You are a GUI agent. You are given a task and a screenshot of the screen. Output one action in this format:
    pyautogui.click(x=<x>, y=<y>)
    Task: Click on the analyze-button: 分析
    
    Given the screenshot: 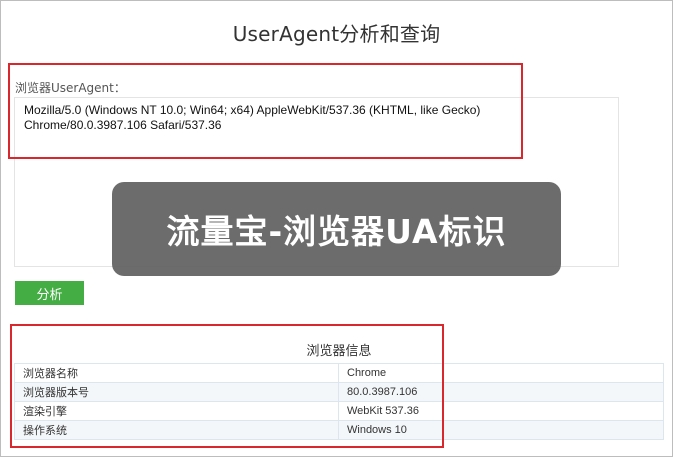 What is the action you would take?
    pyautogui.click(x=49, y=293)
    